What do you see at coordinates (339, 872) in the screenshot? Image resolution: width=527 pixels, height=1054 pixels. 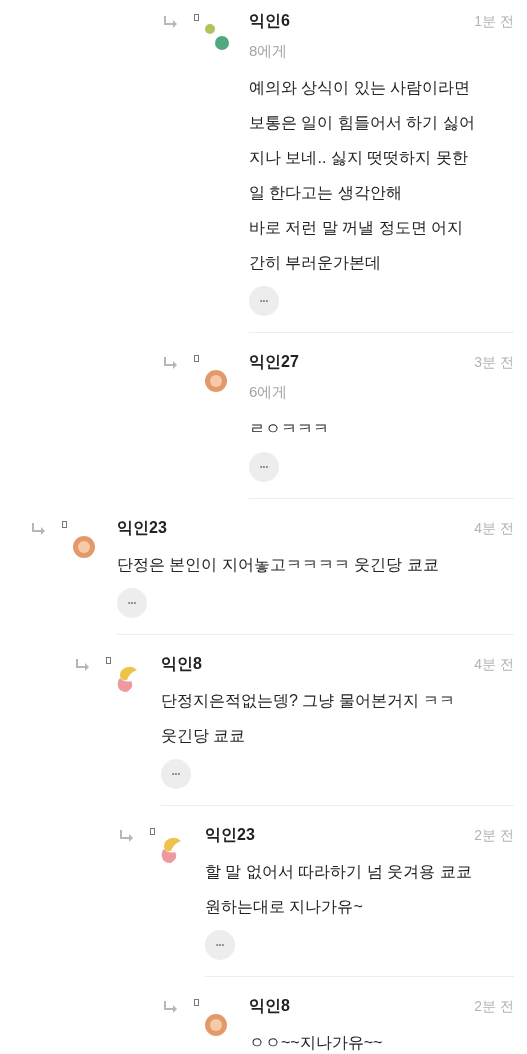 I see `comment-text-line: 할 말 없어서 따라하기 넘 웃겨용 쿄쿄` at bounding box center [339, 872].